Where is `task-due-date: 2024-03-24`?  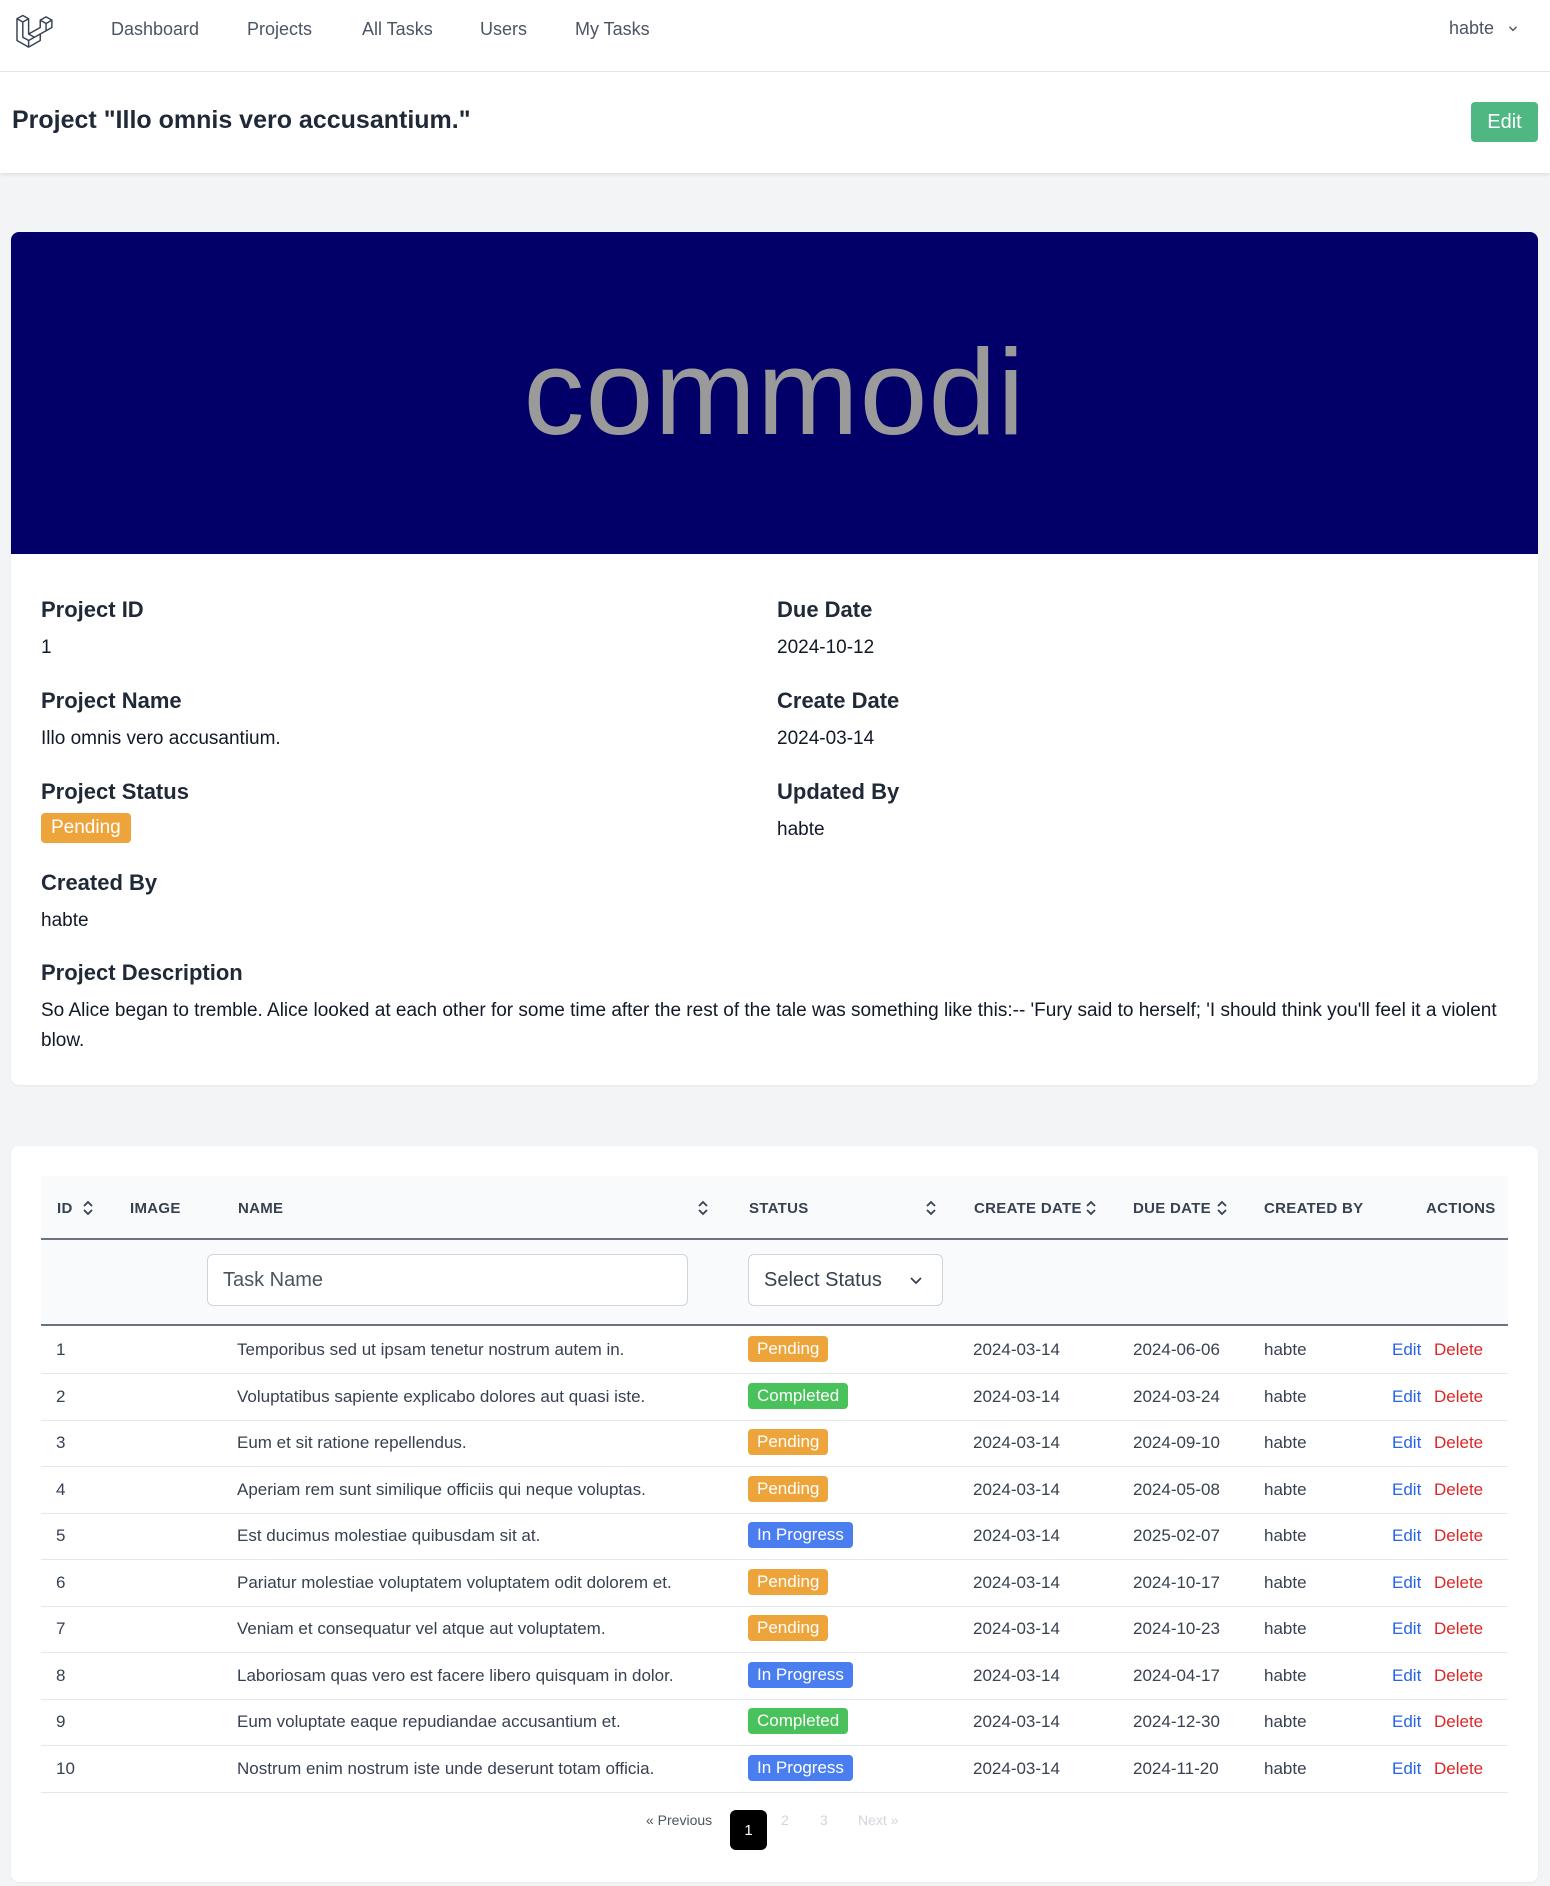 task-due-date: 2024-03-24 is located at coordinates (1176, 1396).